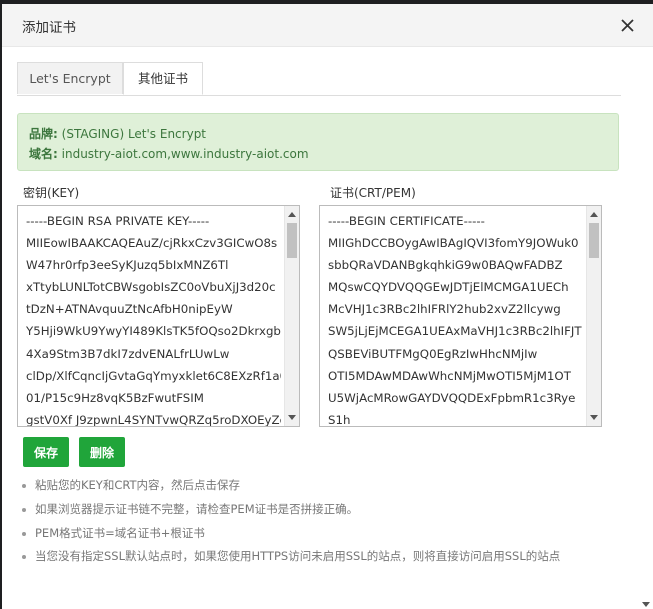  What do you see at coordinates (49, 28) in the screenshot?
I see `dialog-title: 添加证书` at bounding box center [49, 28].